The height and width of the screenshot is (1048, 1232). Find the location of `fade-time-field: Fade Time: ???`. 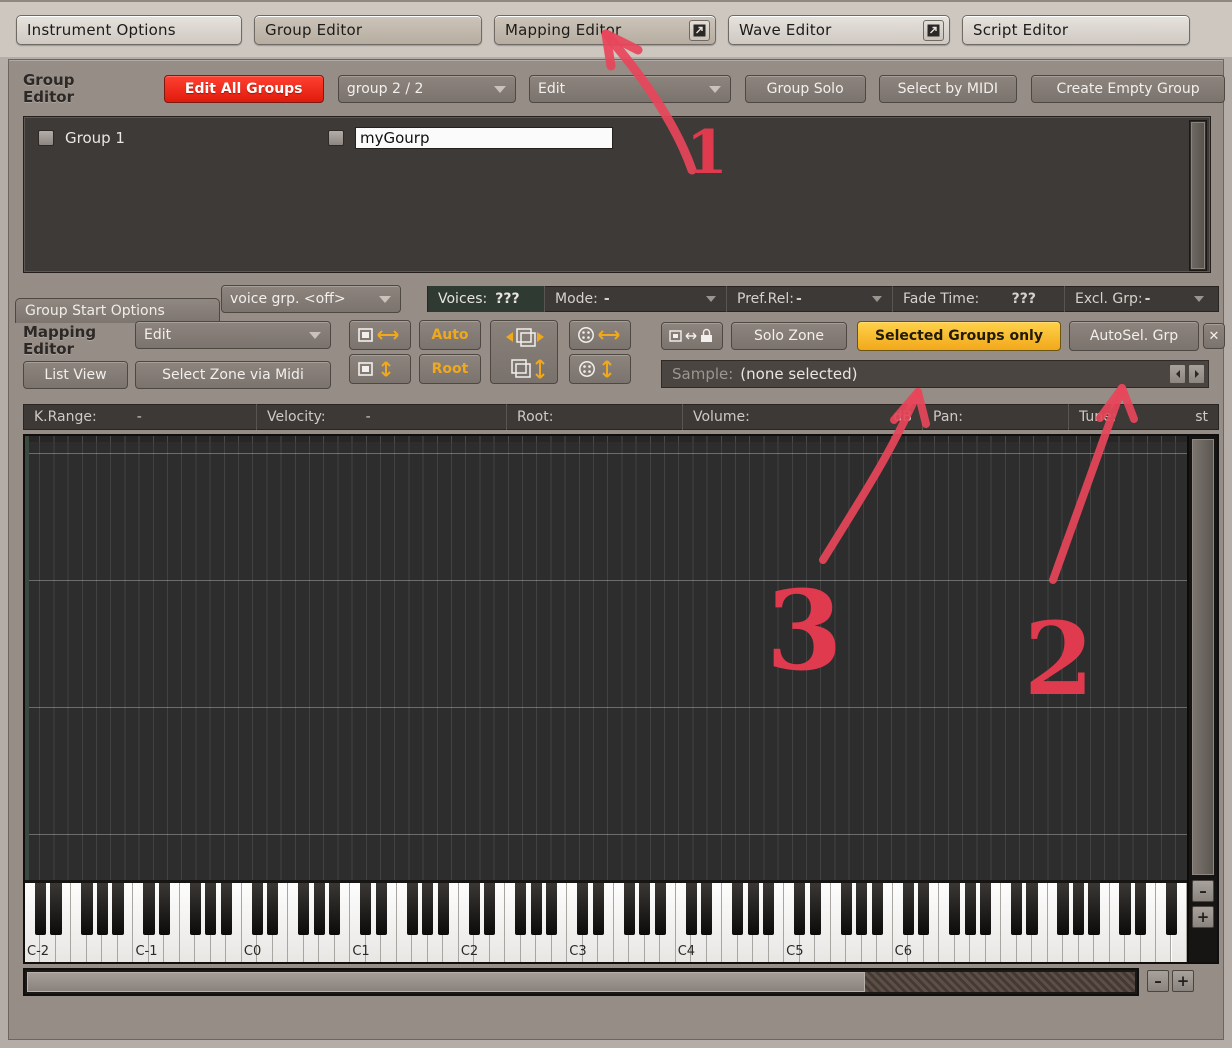

fade-time-field: Fade Time: ??? is located at coordinates (978, 299).